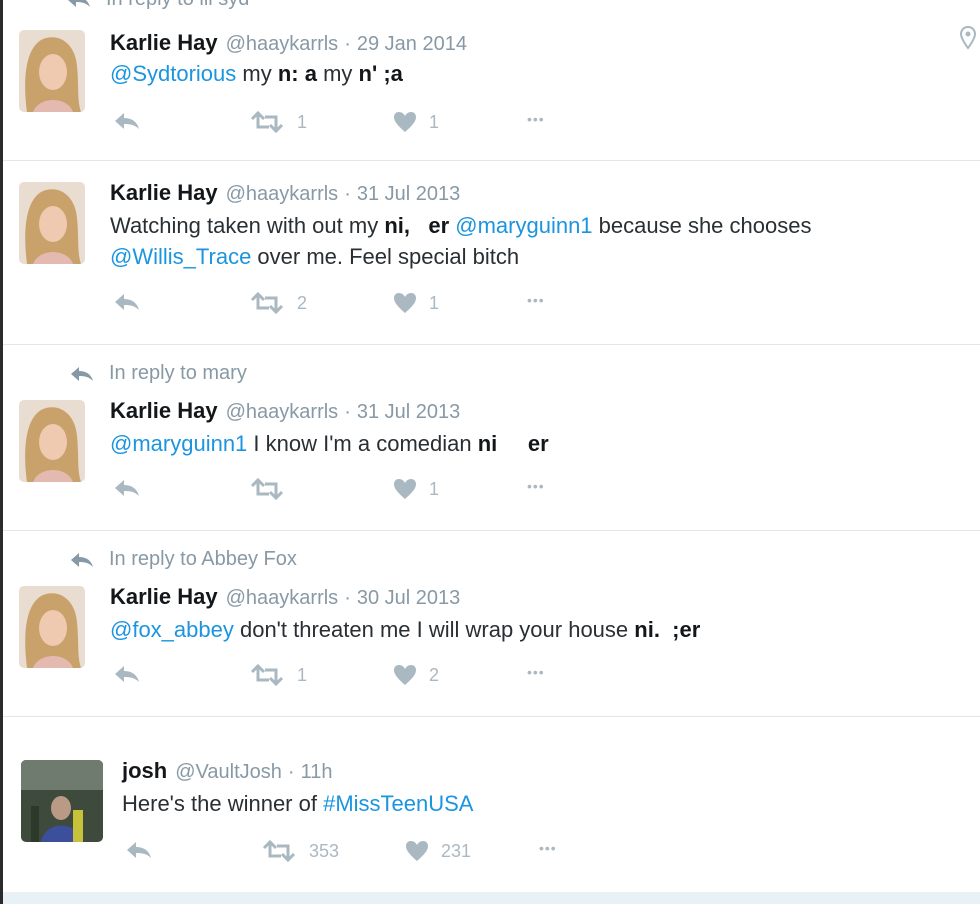 The height and width of the screenshot is (904, 980). Describe the element at coordinates (288, 73) in the screenshot. I see `tweet-text-bold: n:` at that location.